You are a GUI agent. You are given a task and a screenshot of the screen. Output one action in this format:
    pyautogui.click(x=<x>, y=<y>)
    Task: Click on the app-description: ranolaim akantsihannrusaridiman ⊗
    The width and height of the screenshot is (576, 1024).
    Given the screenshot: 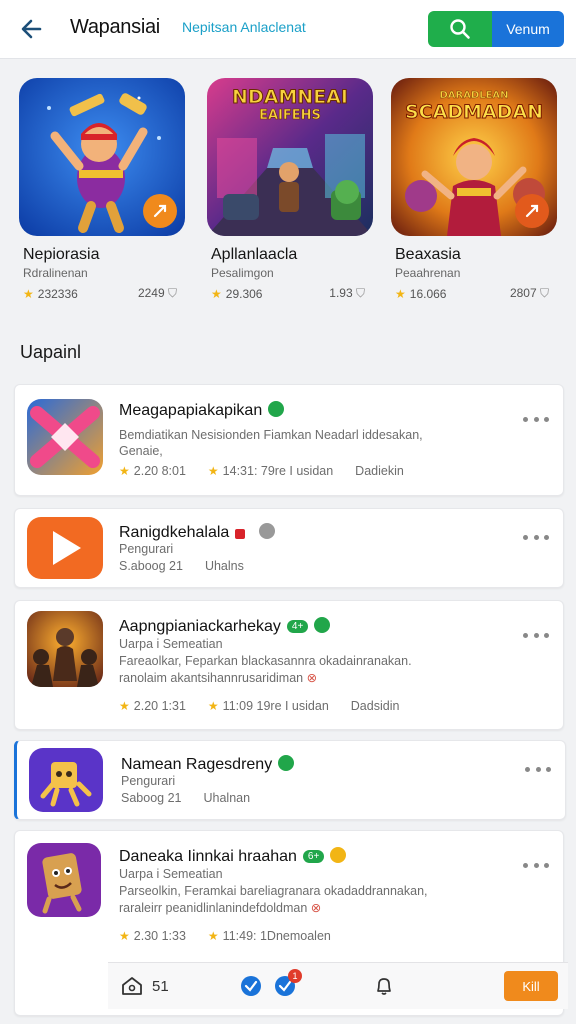 What is the action you would take?
    pyautogui.click(x=218, y=678)
    